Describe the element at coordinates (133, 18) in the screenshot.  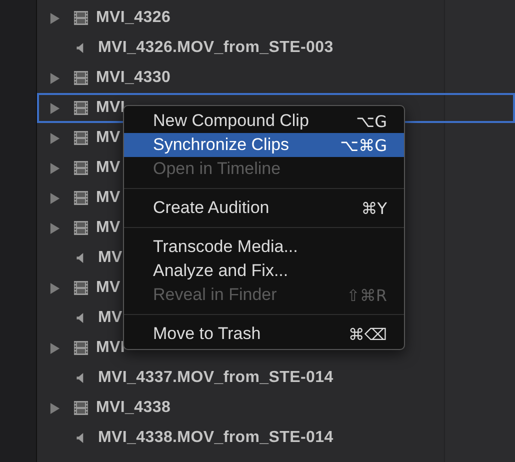
I see `clip-name: MVI_4326` at that location.